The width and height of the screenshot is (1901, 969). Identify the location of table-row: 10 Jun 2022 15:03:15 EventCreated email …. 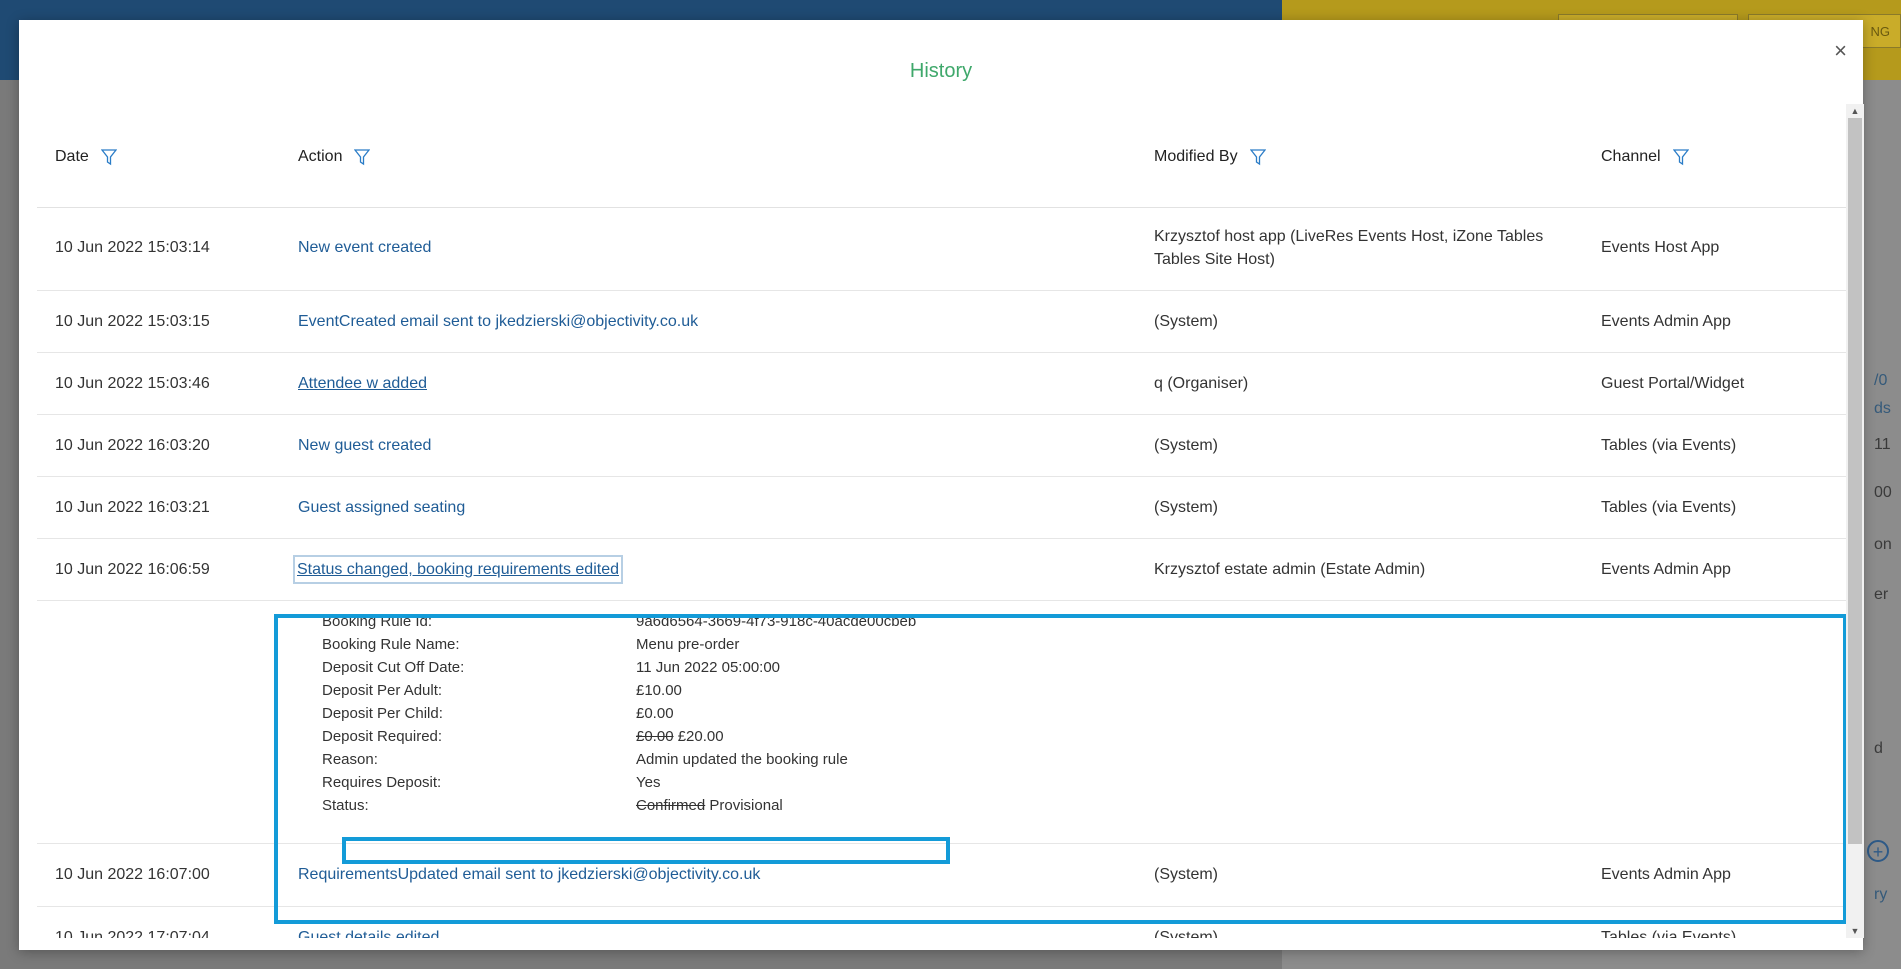
(941, 322).